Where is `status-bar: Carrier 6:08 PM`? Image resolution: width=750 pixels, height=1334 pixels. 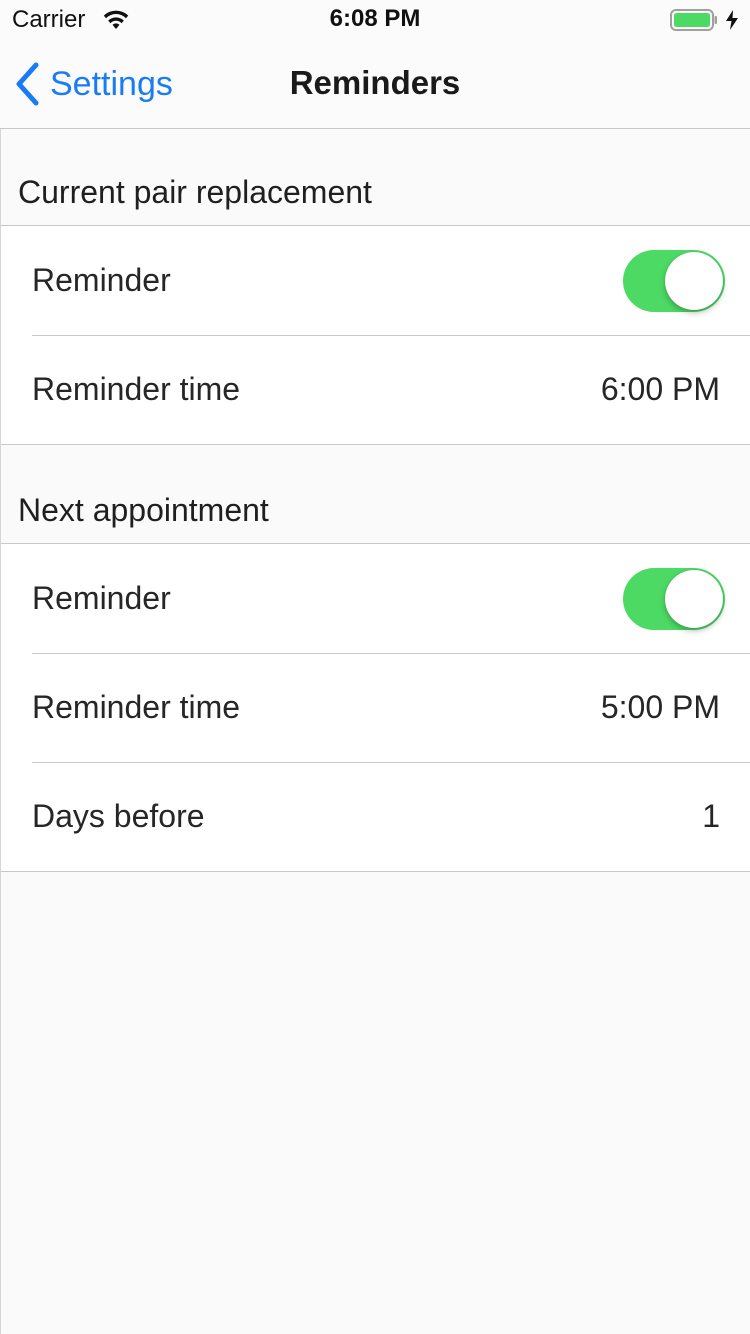 status-bar: Carrier 6:08 PM is located at coordinates (375, 20).